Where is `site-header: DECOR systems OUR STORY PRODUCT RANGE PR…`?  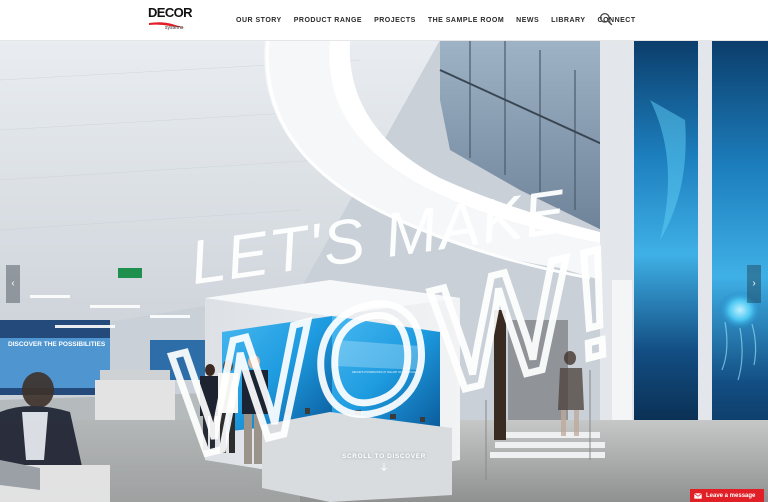 site-header: DECOR systems OUR STORY PRODUCT RANGE PR… is located at coordinates (384, 20).